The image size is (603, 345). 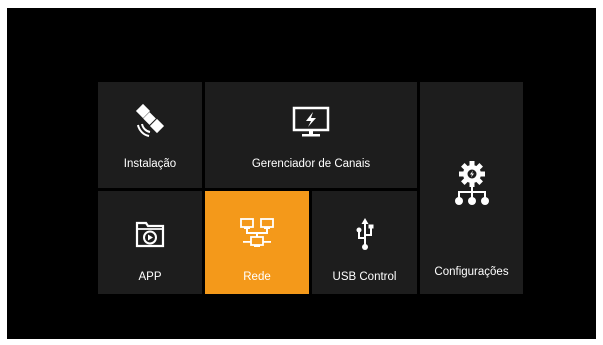 I want to click on tile-label: Gerenciador de Canais, so click(x=311, y=164).